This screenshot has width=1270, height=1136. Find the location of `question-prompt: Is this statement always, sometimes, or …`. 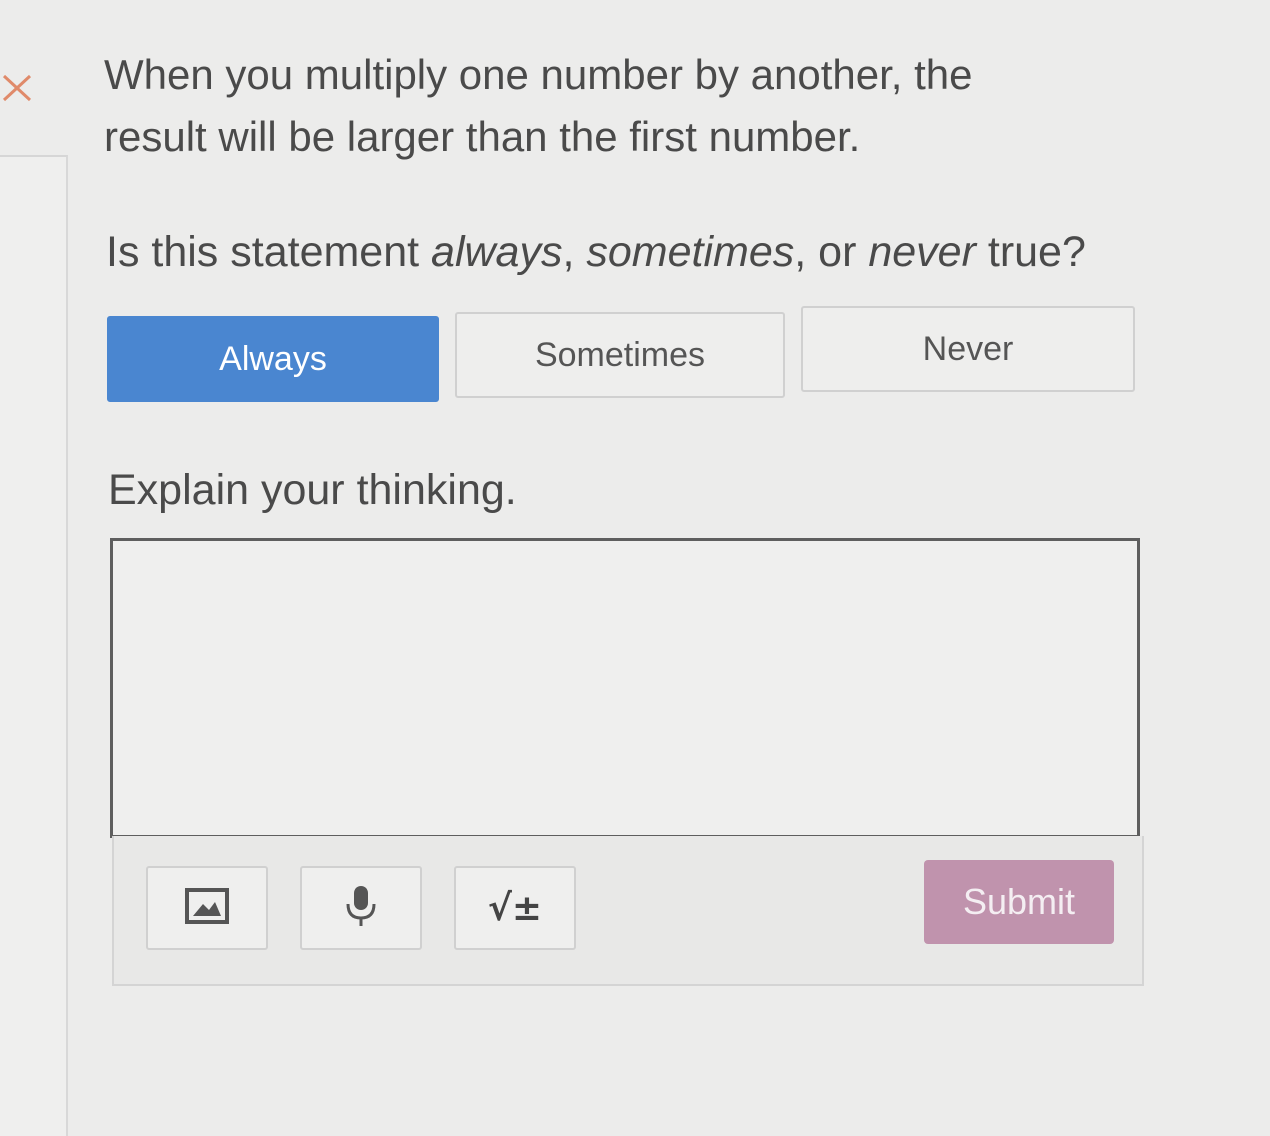

question-prompt: Is this statement always, sometimes, or … is located at coordinates (636, 252).